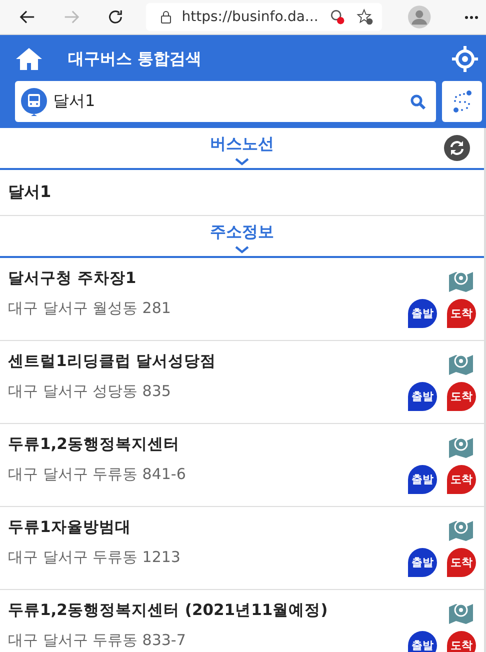 The width and height of the screenshot is (486, 652). What do you see at coordinates (365, 17) in the screenshot?
I see `favorite-add-icon` at bounding box center [365, 17].